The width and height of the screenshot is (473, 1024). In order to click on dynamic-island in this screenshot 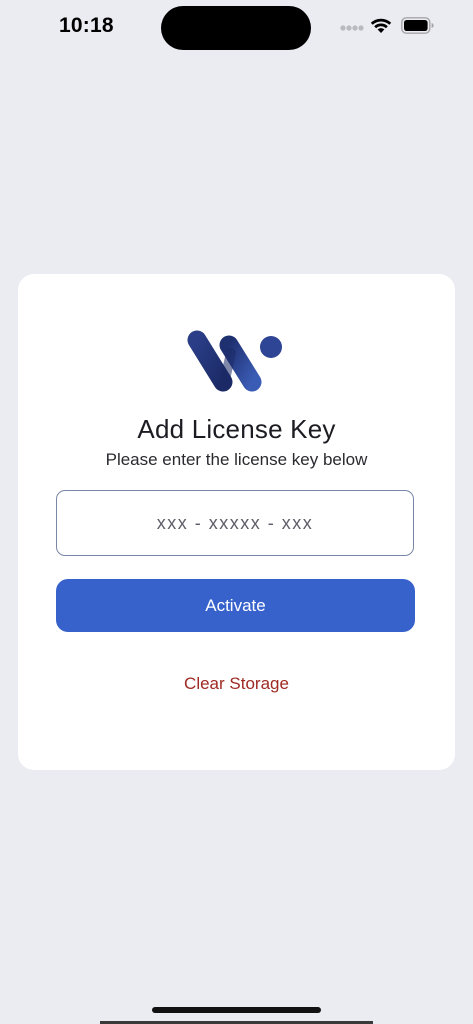, I will do `click(236, 28)`.